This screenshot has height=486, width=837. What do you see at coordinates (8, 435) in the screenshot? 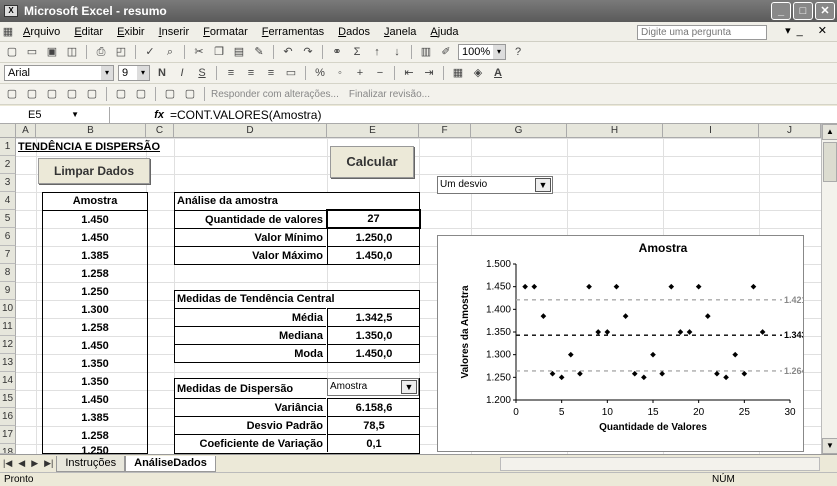
I see `row-header-17: 17` at bounding box center [8, 435].